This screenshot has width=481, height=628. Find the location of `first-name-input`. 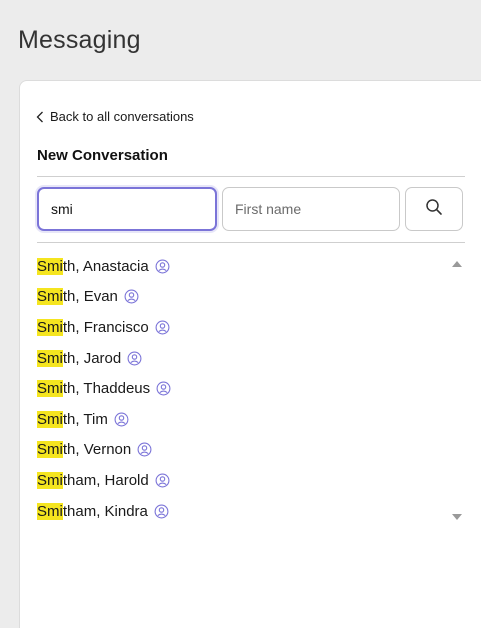

first-name-input is located at coordinates (311, 209).